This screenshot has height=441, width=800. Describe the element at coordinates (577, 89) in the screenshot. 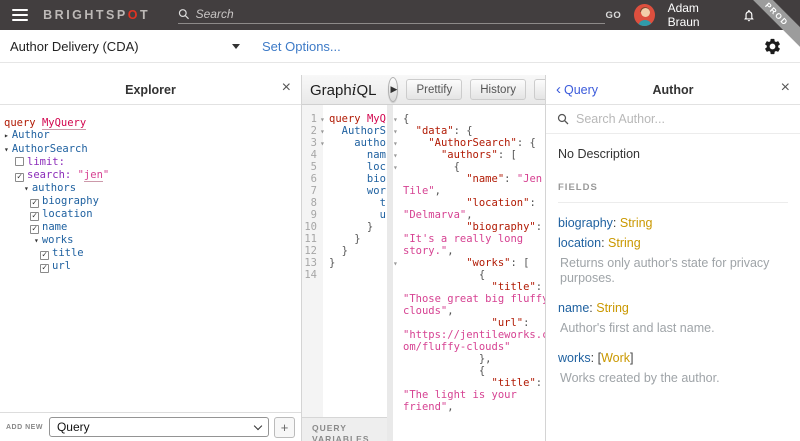

I see `docs-back-link: ‹ Query` at that location.